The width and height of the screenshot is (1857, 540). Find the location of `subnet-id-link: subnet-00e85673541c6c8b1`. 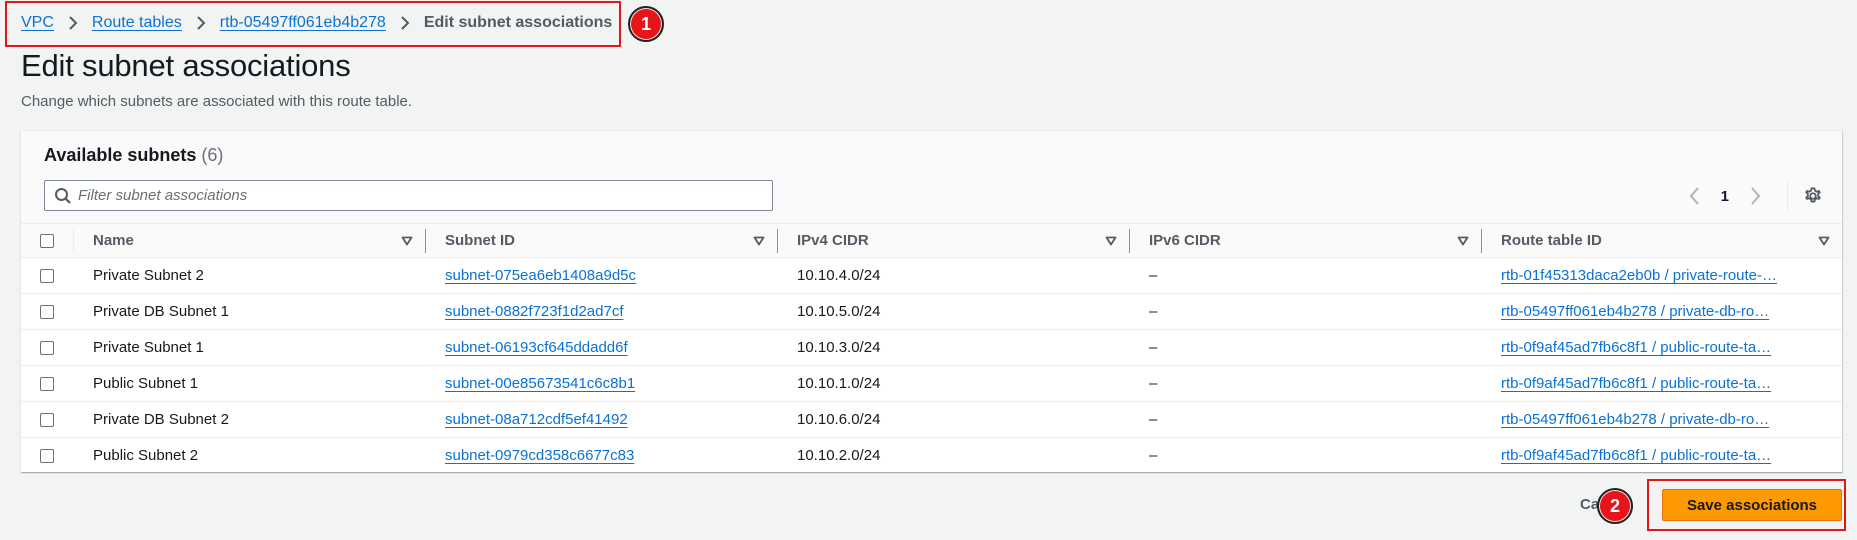

subnet-id-link: subnet-00e85673541c6c8b1 is located at coordinates (540, 383).